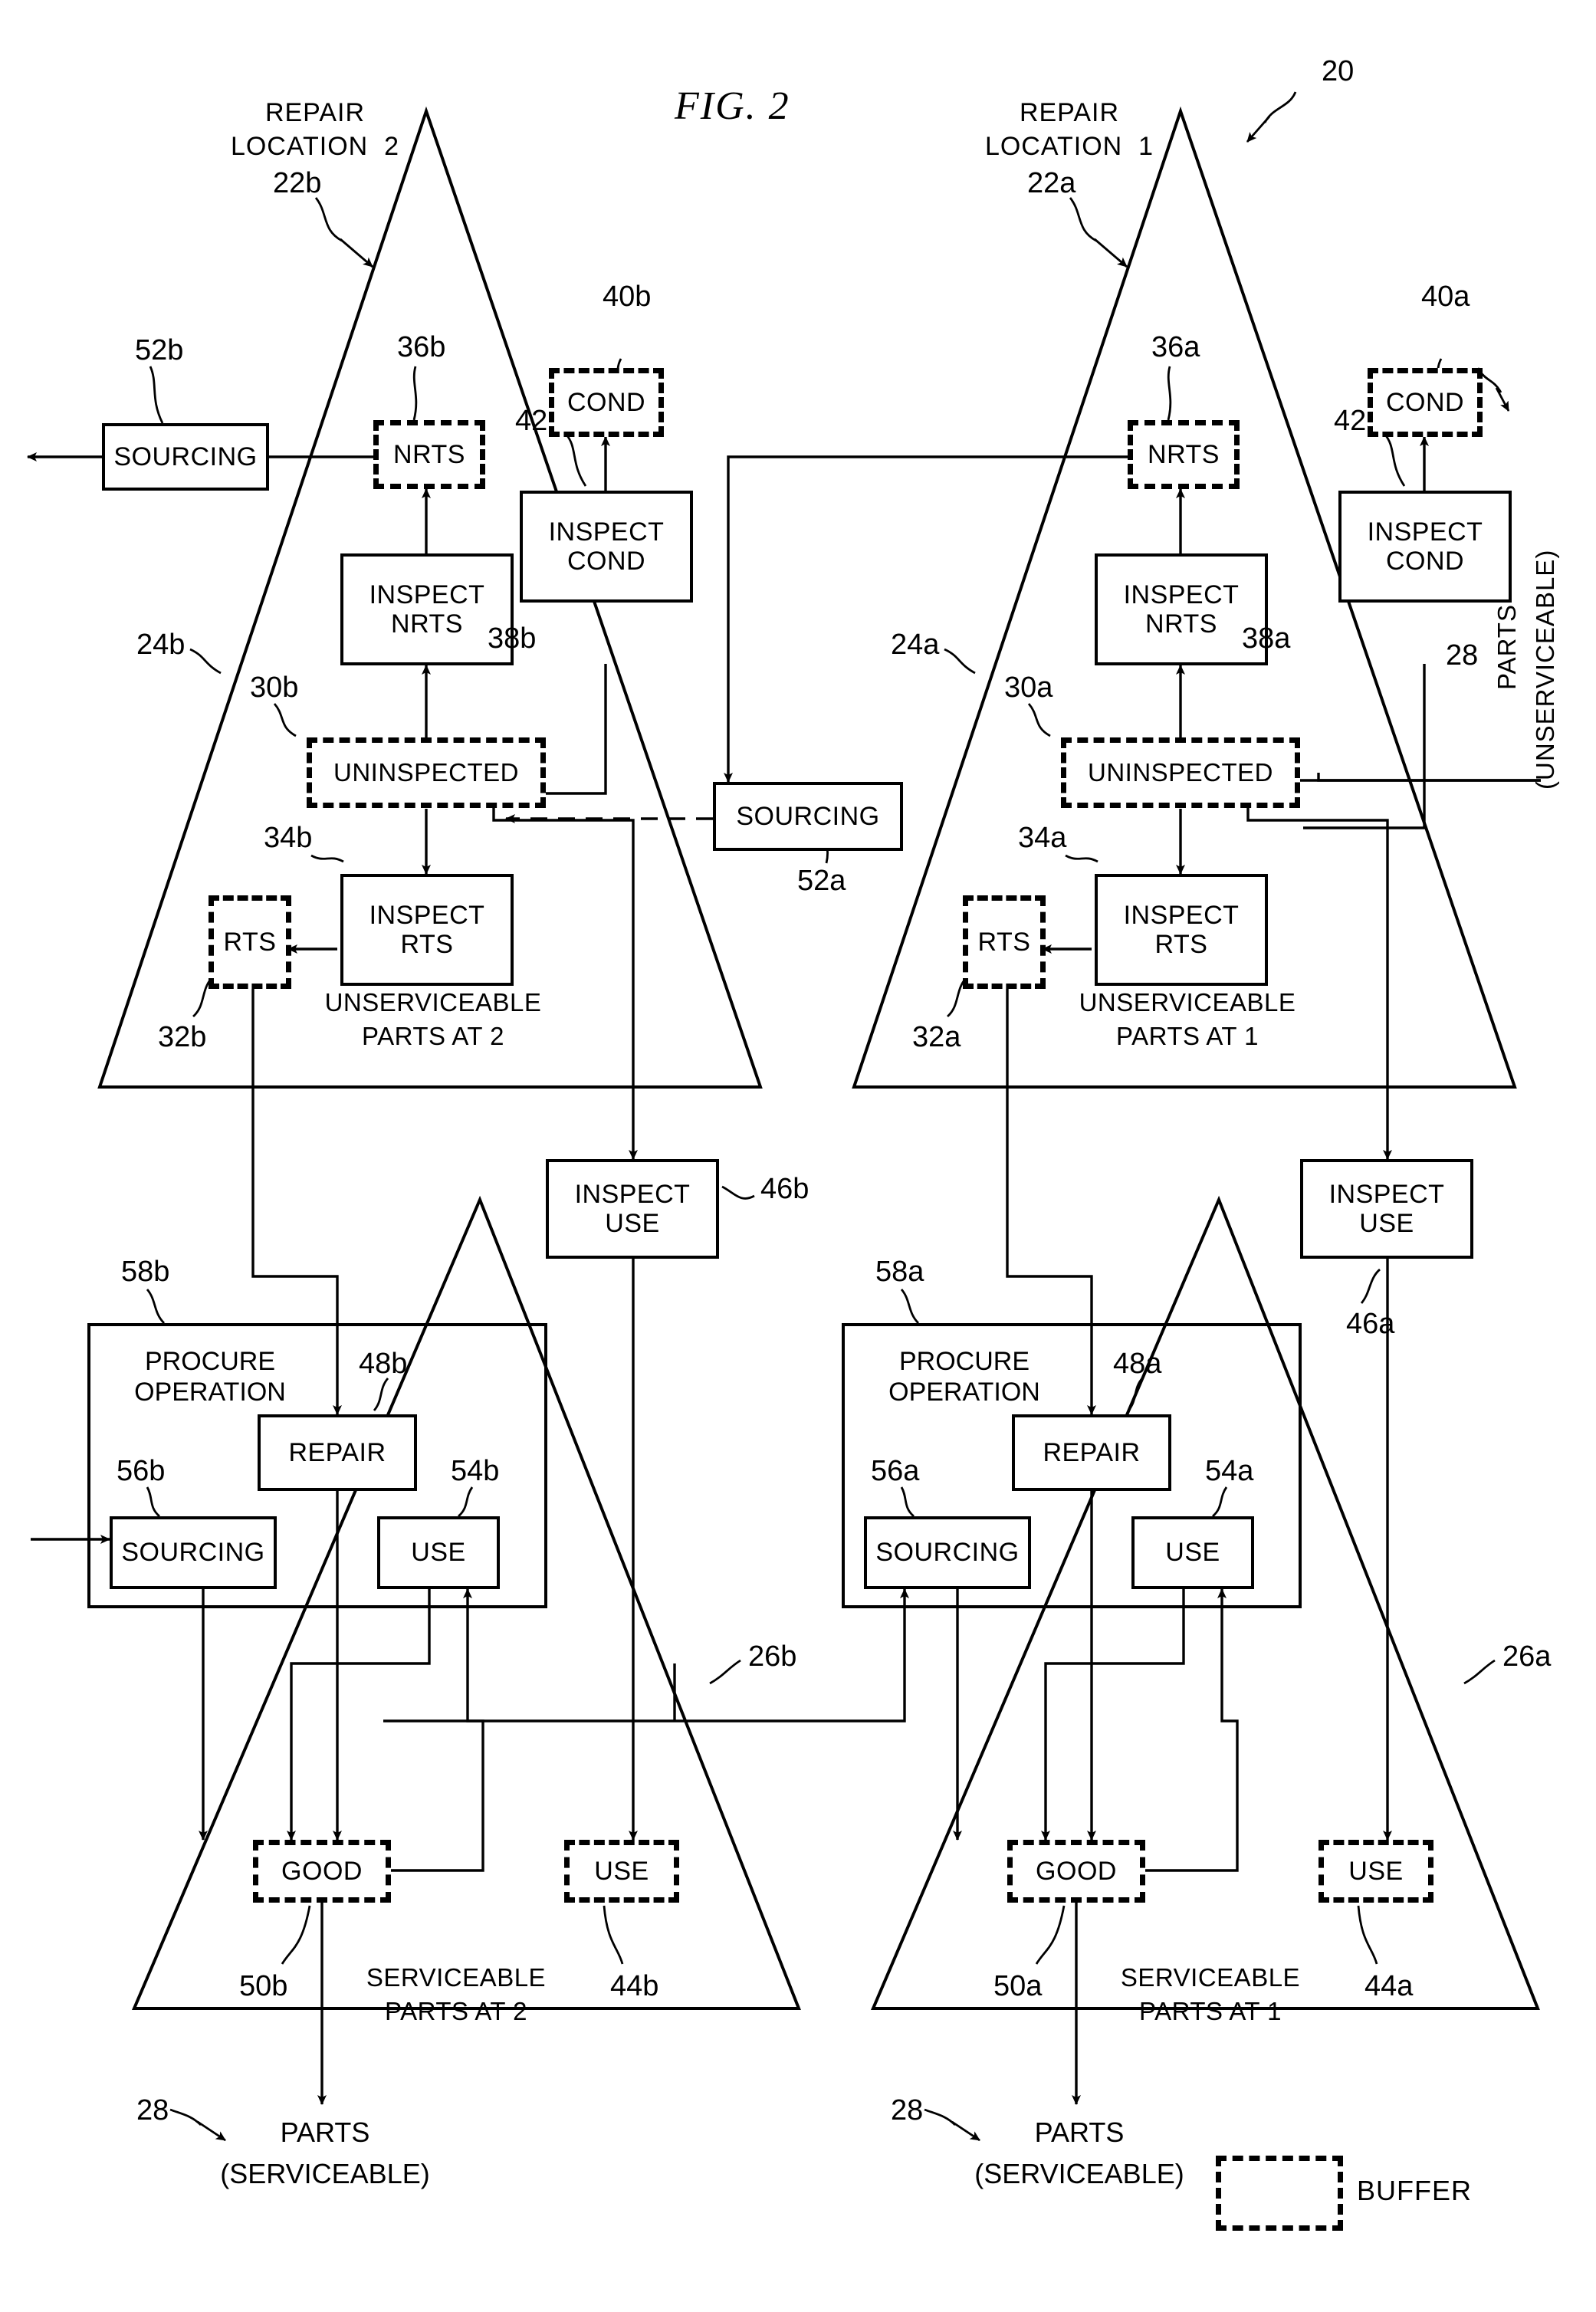 The image size is (1596, 2312). What do you see at coordinates (1079, 2132) in the screenshot?
I see `parts-serviceable-1-line1: PARTS` at bounding box center [1079, 2132].